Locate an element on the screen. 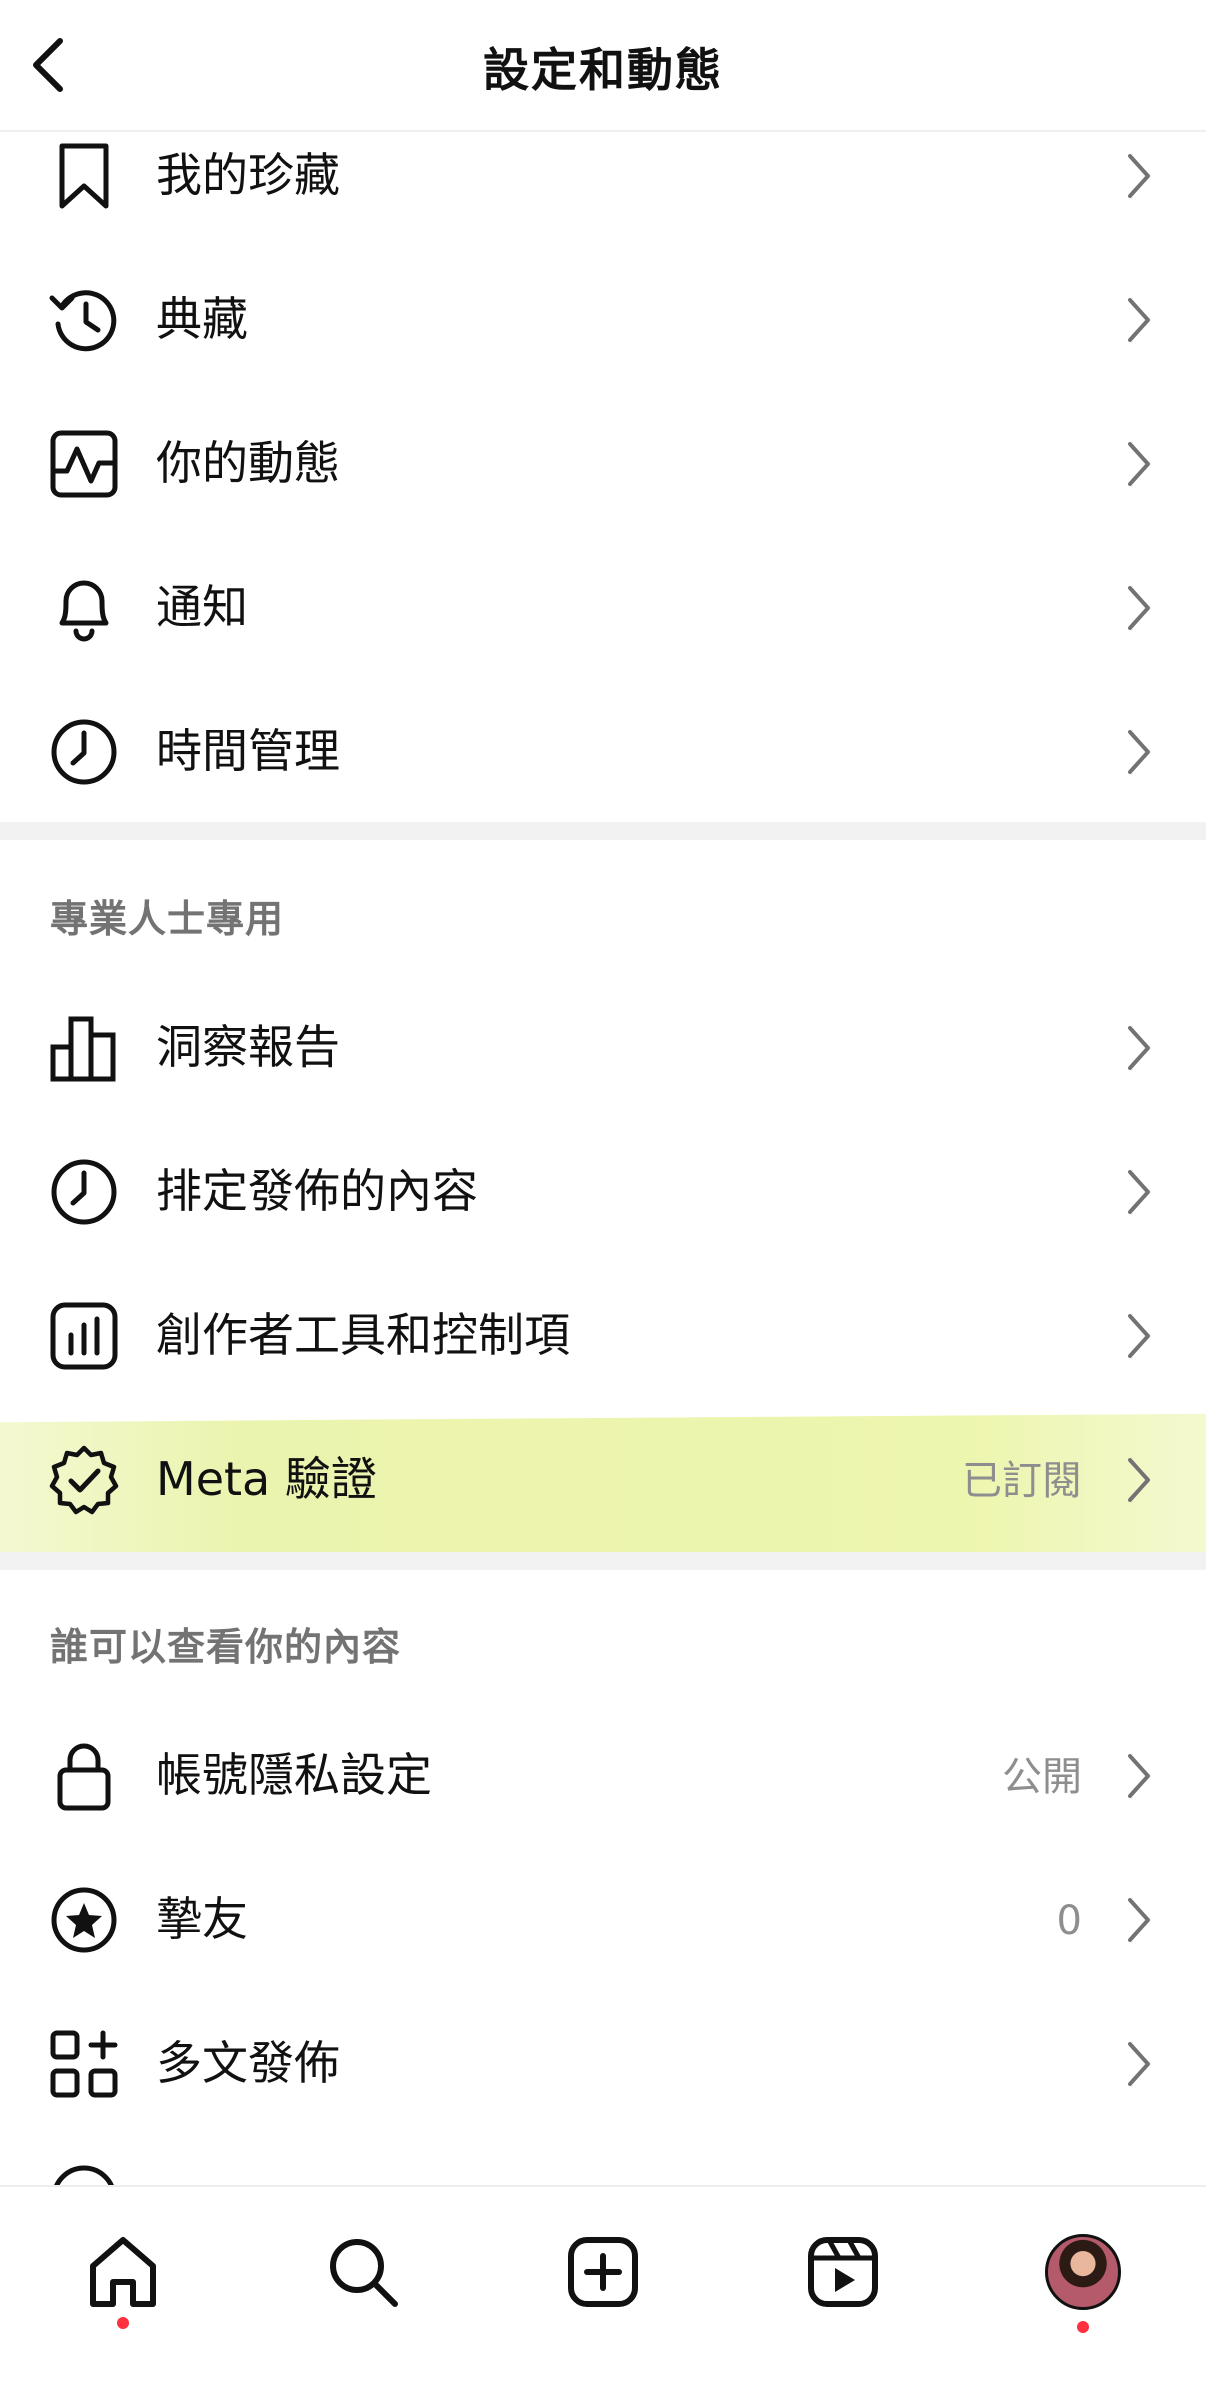 The height and width of the screenshot is (2395, 1206). lock-icon is located at coordinates (84, 1776).